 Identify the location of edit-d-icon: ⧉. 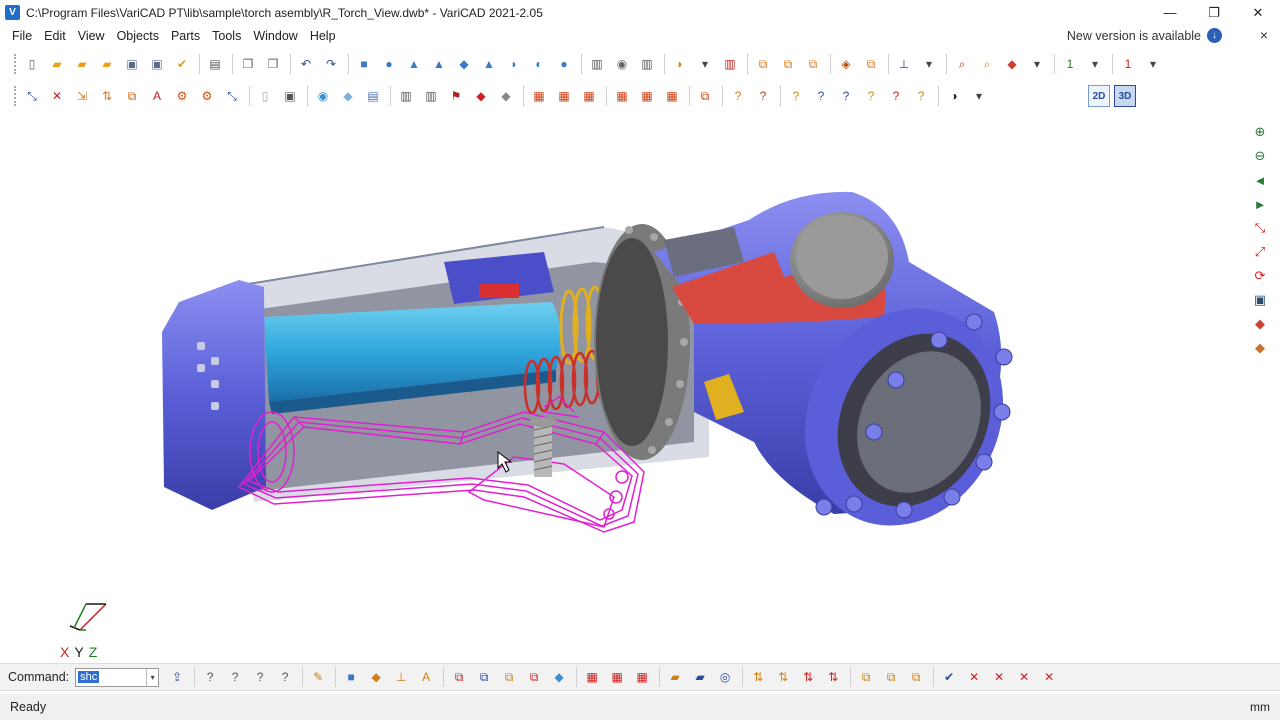
(534, 677).